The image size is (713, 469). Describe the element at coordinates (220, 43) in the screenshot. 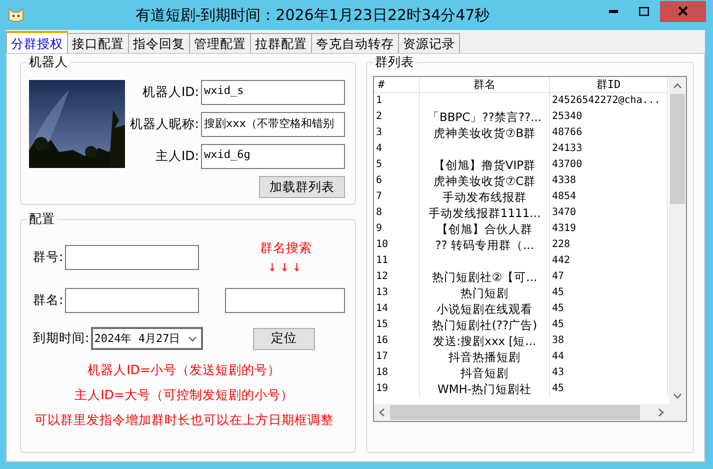

I see `tab: 管理配置` at that location.